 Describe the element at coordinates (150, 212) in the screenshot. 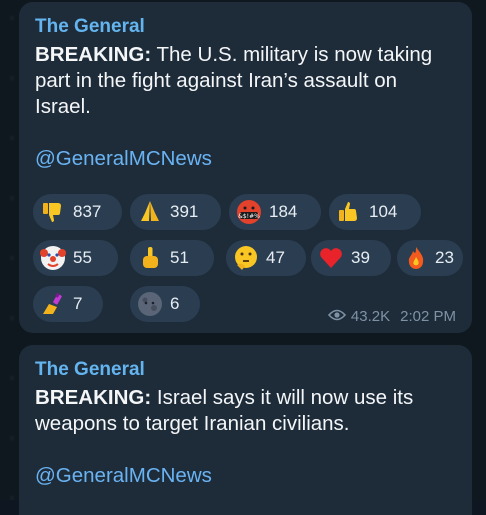

I see `praying-hands-icon` at that location.